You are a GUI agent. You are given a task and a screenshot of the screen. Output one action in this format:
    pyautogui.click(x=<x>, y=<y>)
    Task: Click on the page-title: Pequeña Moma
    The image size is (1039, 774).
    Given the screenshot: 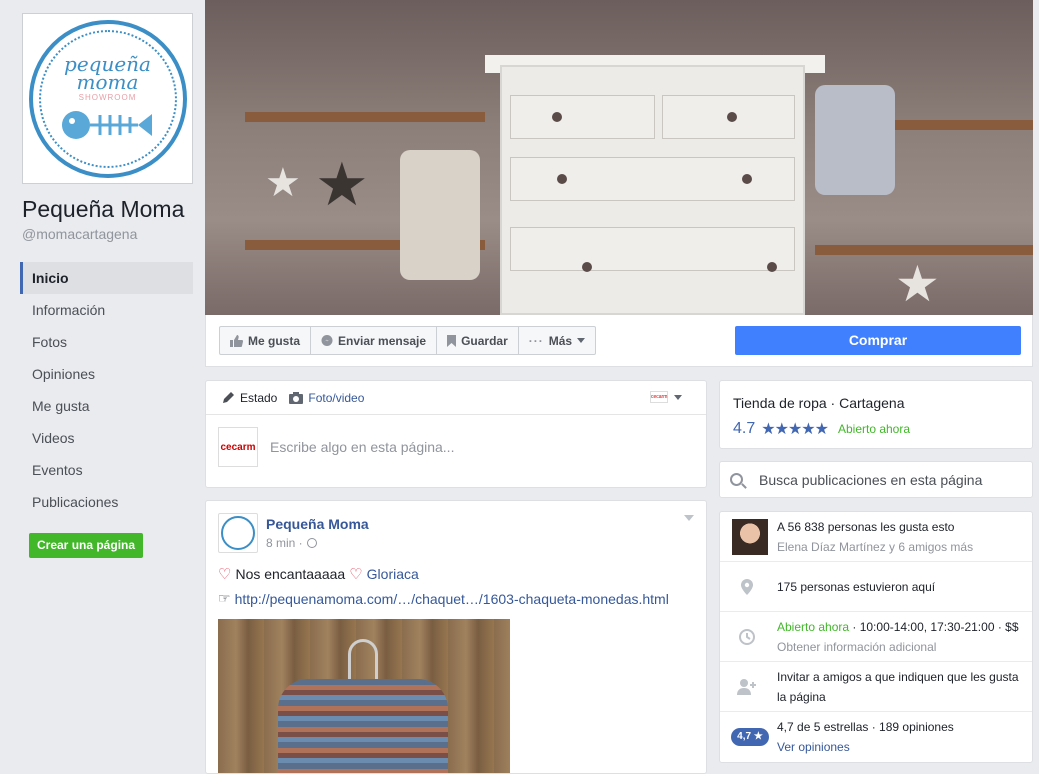 What is the action you would take?
    pyautogui.click(x=103, y=209)
    